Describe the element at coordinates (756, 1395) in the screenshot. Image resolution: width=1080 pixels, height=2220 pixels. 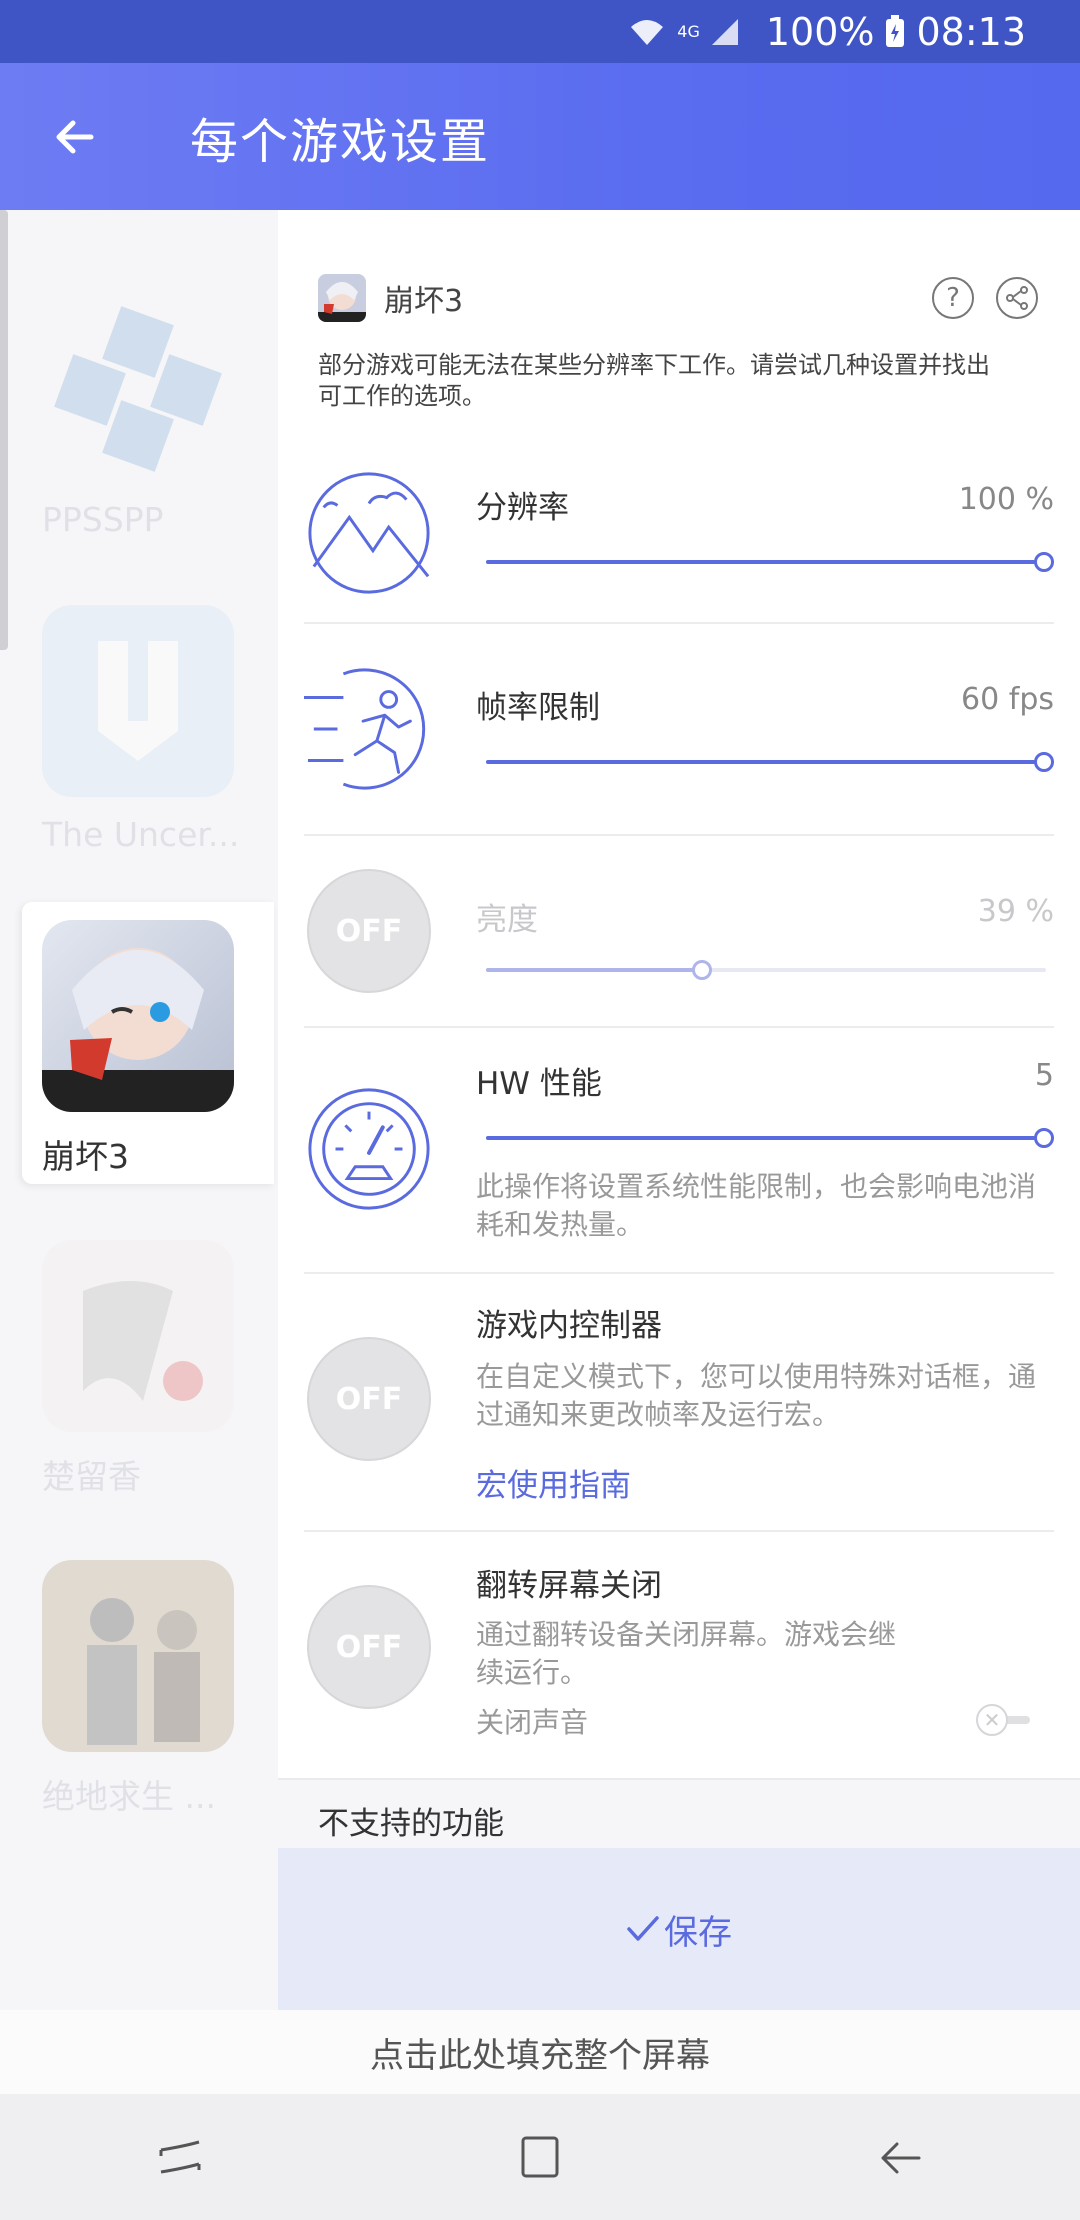
I see `controller-note: 在自定义模式下，您可以使用特殊对话框，通过通知来更改帧率及运行宏。` at that location.